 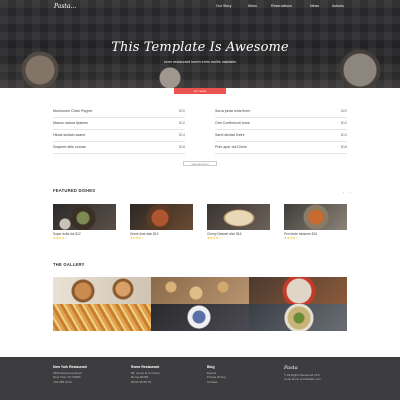 What do you see at coordinates (252, 6) in the screenshot?
I see `nav-item-menu: Menu` at bounding box center [252, 6].